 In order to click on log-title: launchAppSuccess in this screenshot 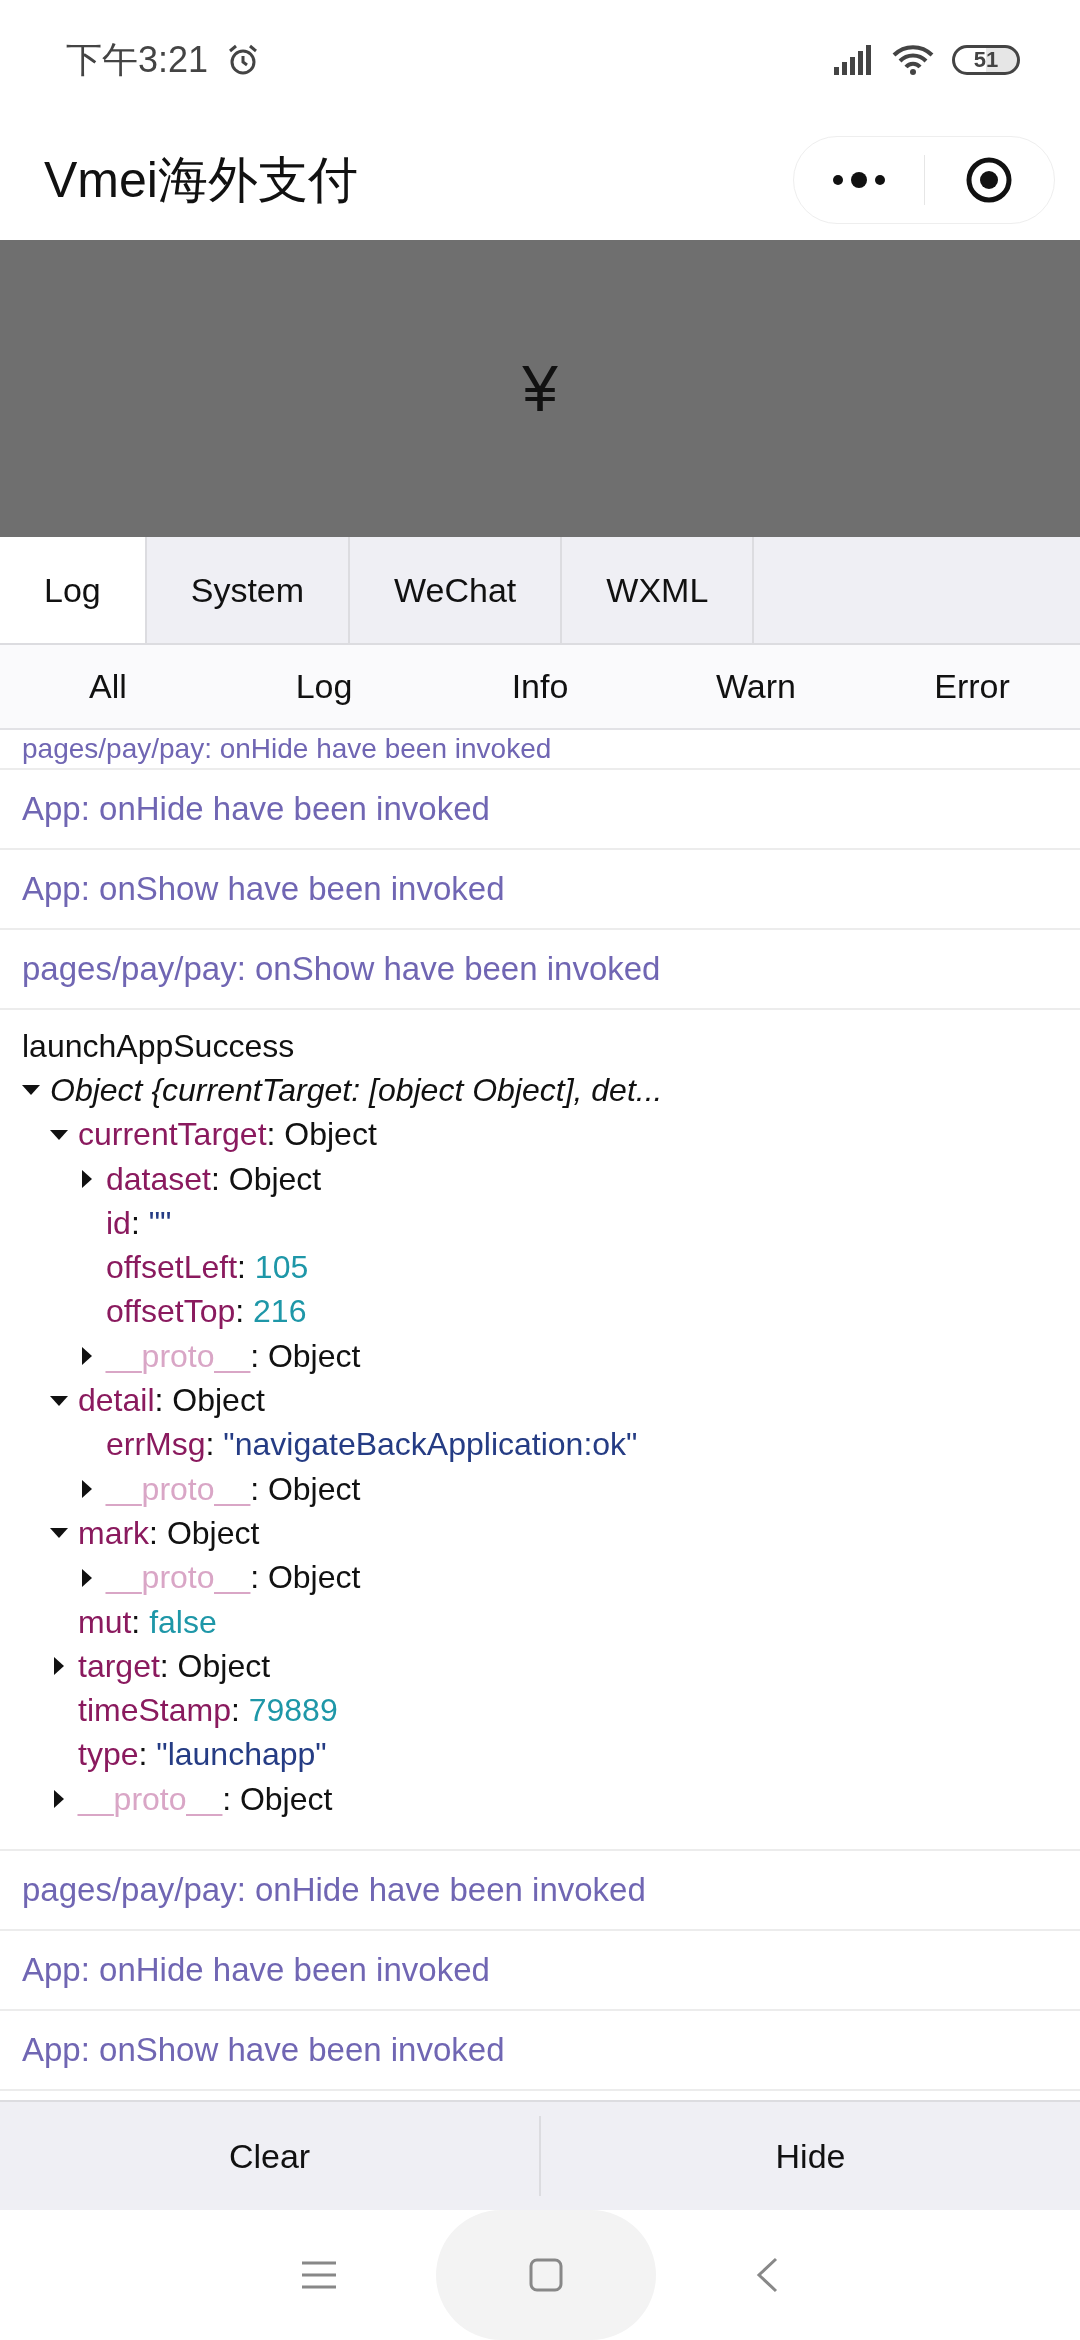, I will do `click(158, 1046)`.